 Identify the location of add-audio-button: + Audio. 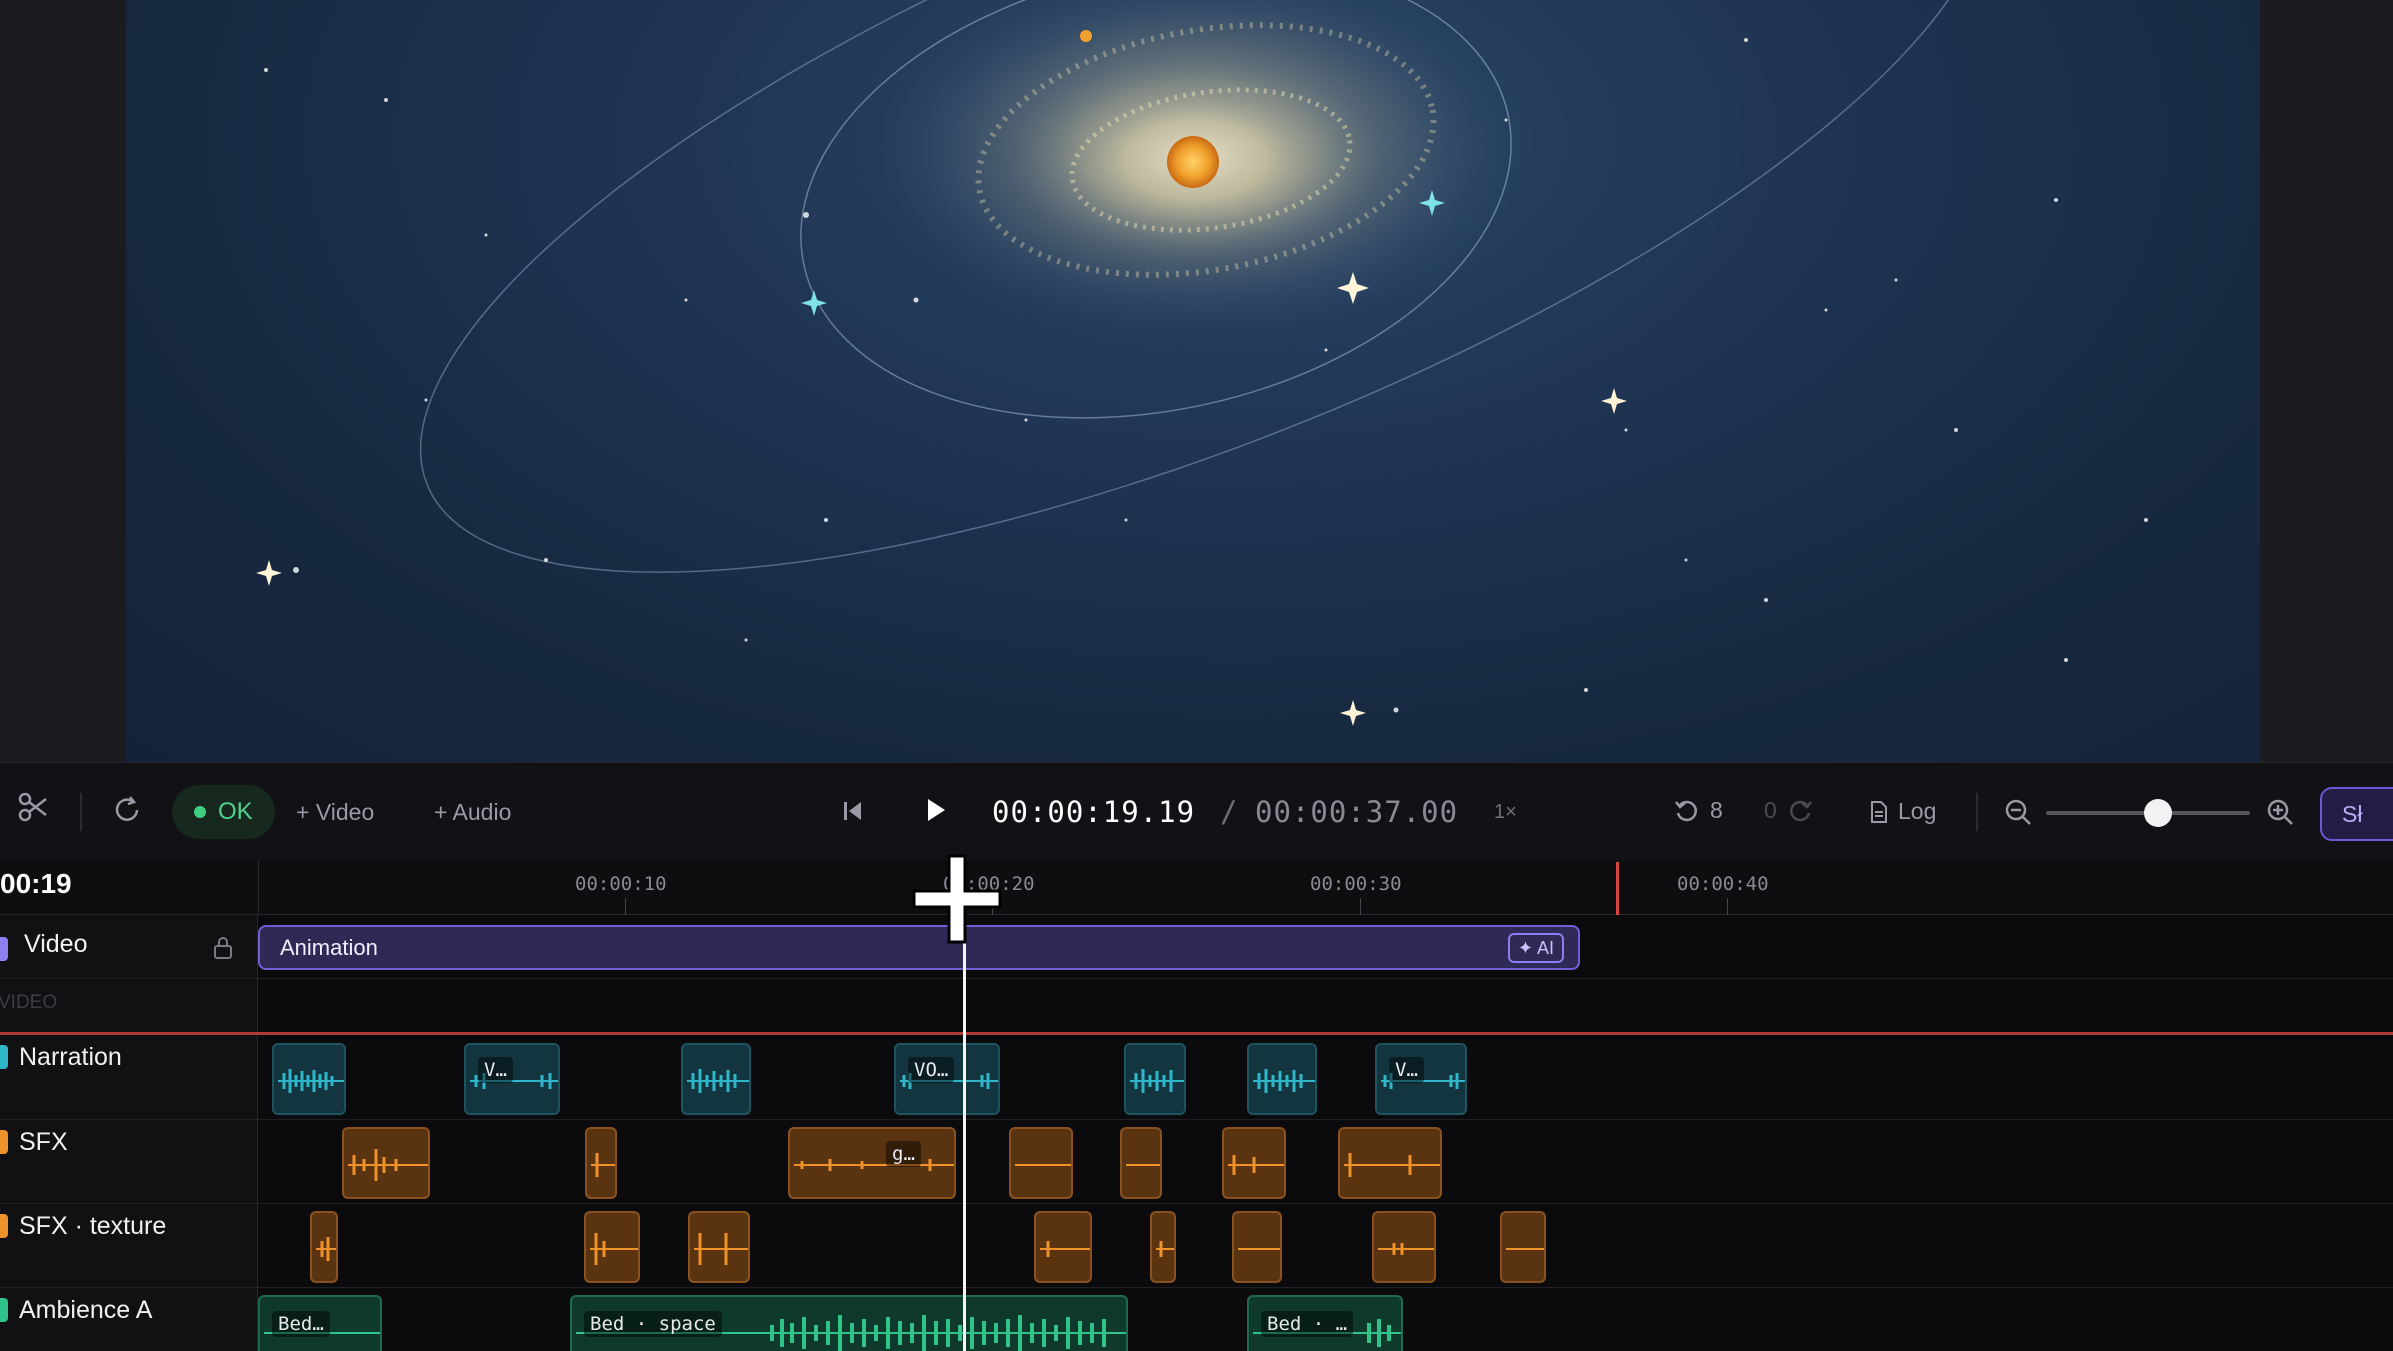
(472, 812).